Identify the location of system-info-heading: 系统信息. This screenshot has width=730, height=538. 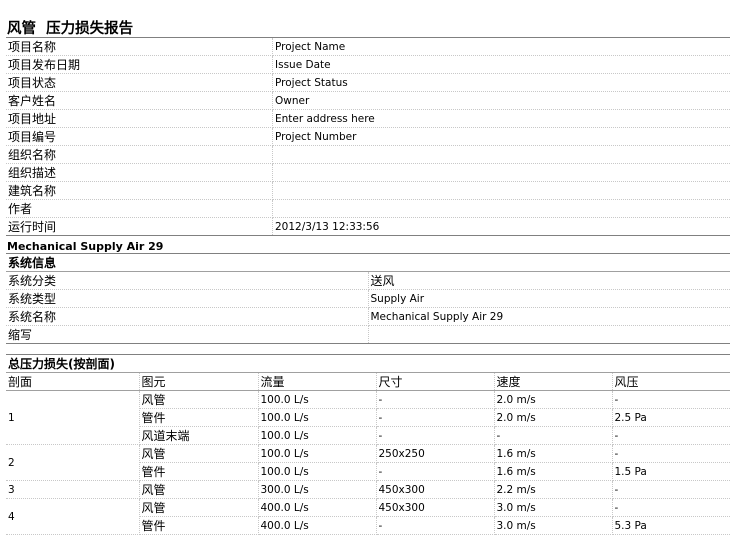
(368, 262).